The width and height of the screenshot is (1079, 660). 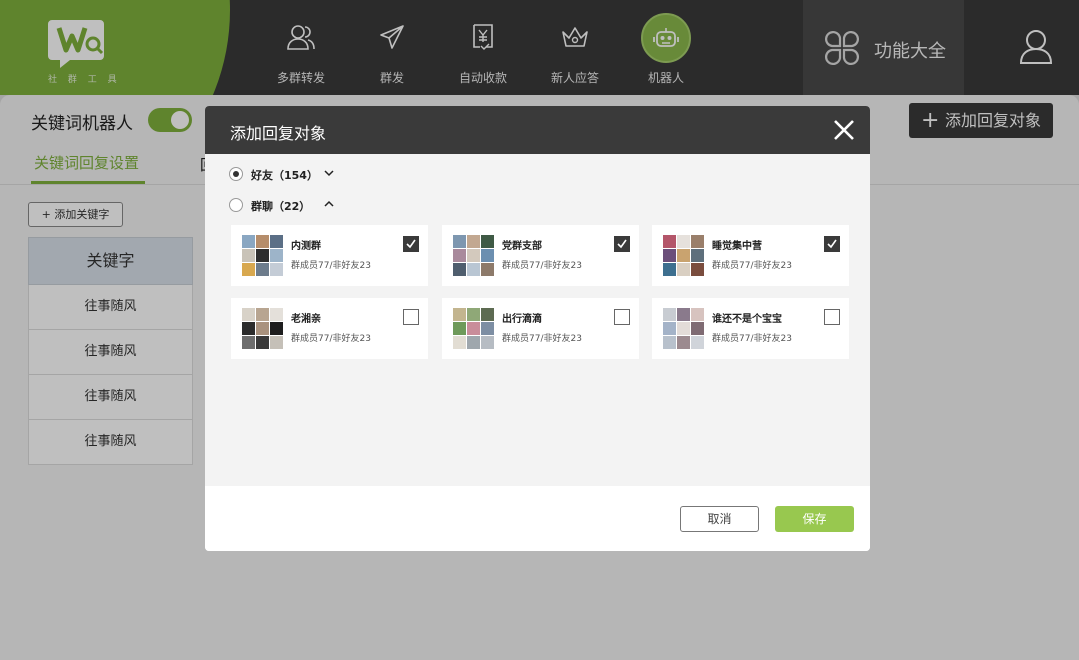 I want to click on group-card: 谁还不是个宝宝 群成员77/非好友23, so click(x=750, y=328).